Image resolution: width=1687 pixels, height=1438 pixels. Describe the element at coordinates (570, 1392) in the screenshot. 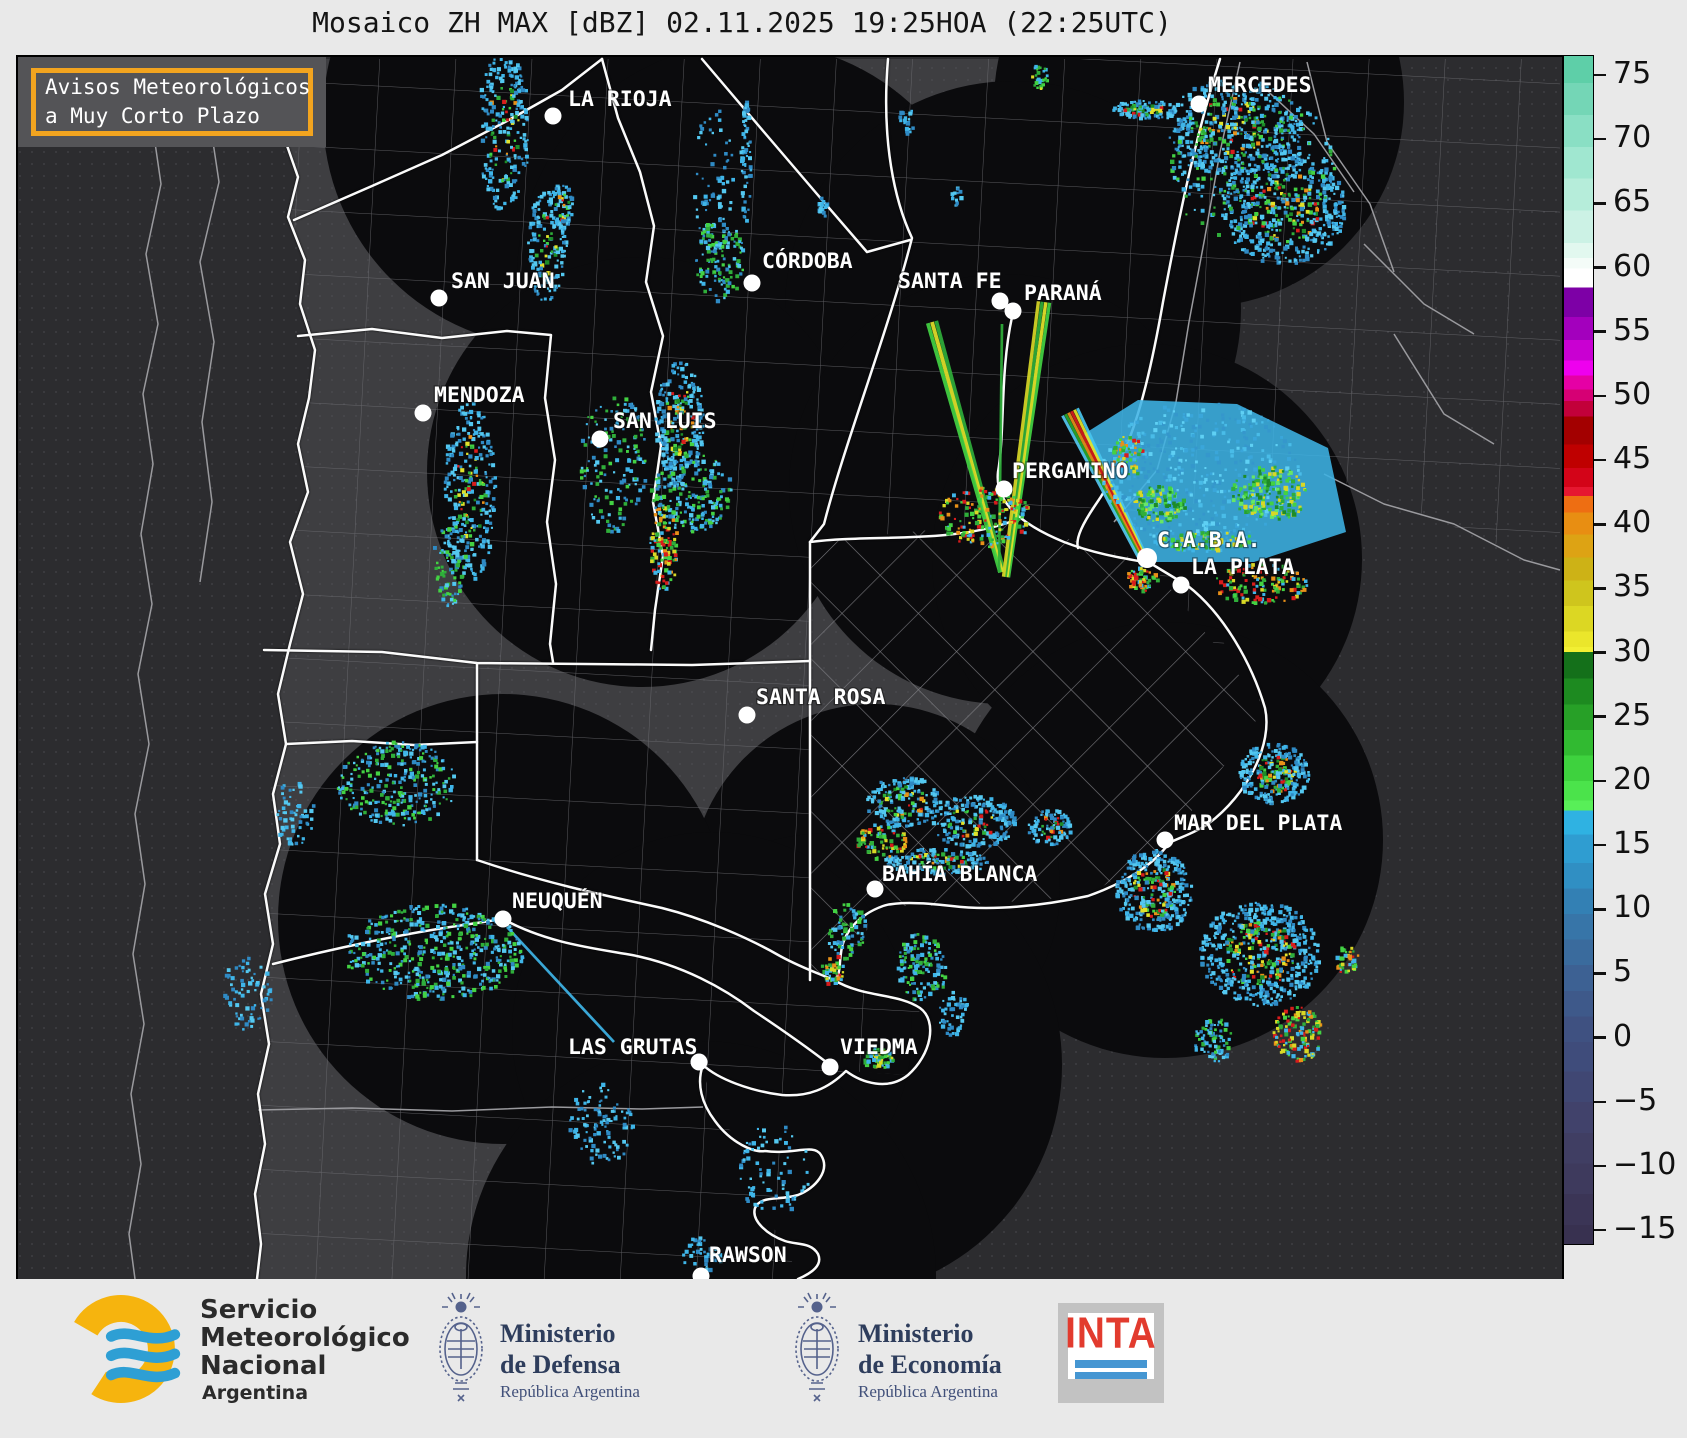

I see `defensa-line-3: República Argentina` at that location.